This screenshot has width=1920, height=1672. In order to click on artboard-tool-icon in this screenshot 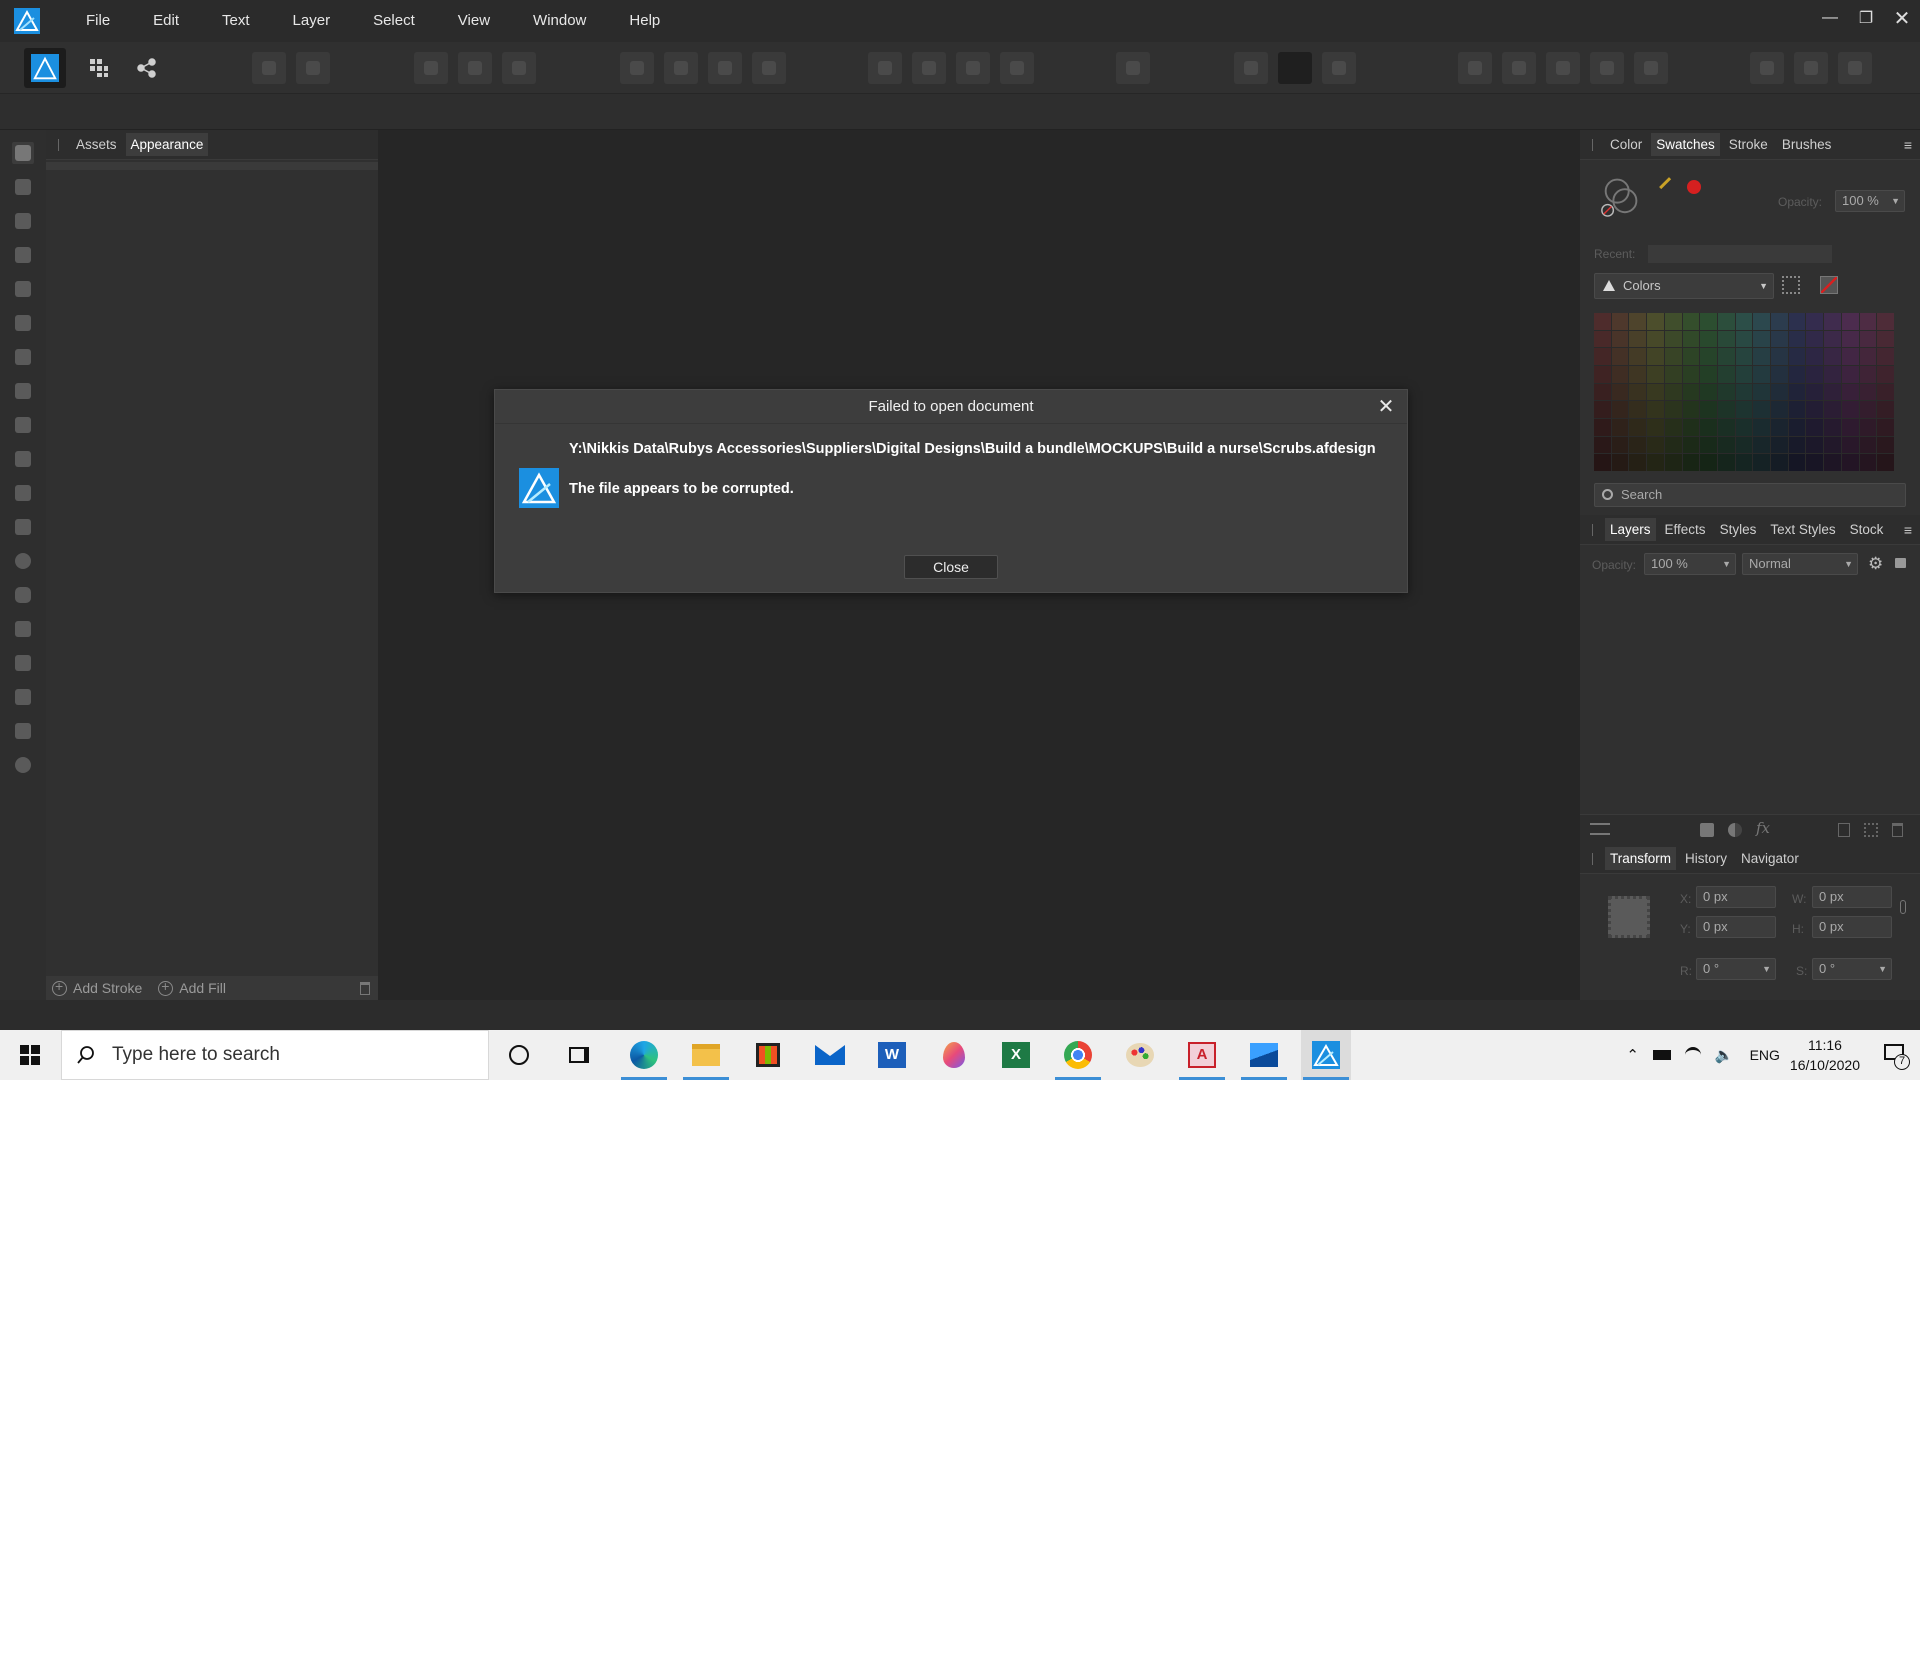, I will do `click(23, 187)`.